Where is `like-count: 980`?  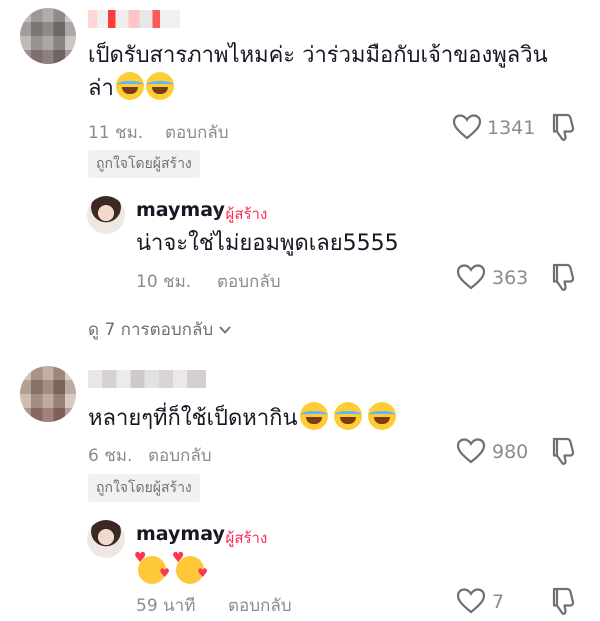
like-count: 980 is located at coordinates (510, 452).